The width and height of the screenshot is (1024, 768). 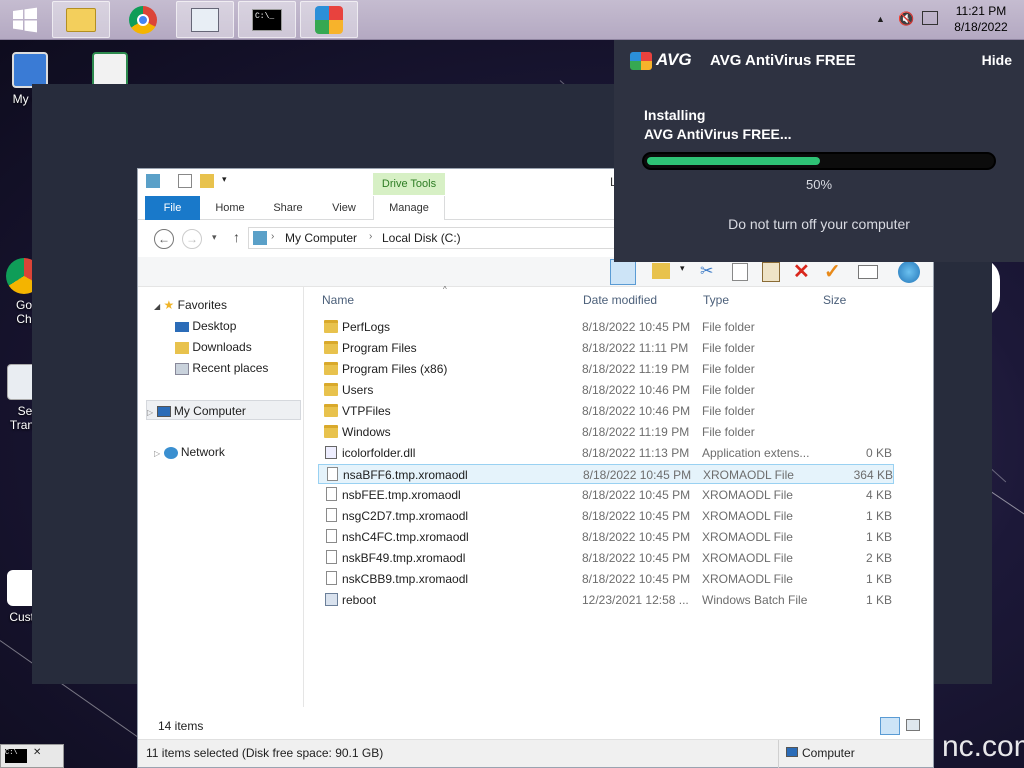 I want to click on forward-icon: →, so click(x=192, y=239).